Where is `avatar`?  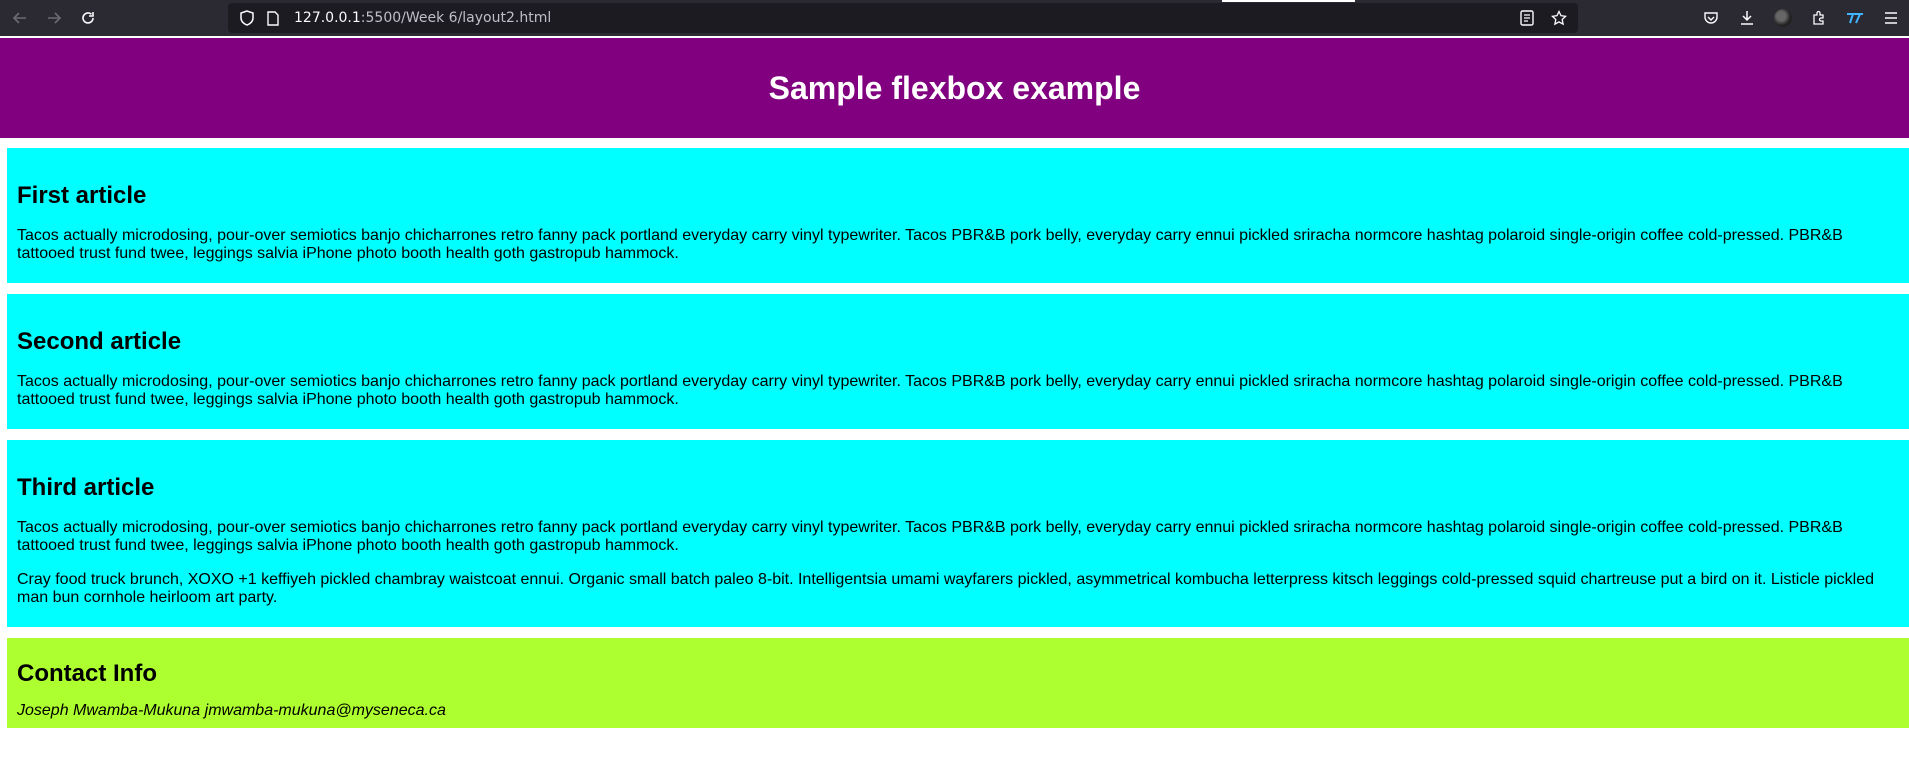 avatar is located at coordinates (1783, 18).